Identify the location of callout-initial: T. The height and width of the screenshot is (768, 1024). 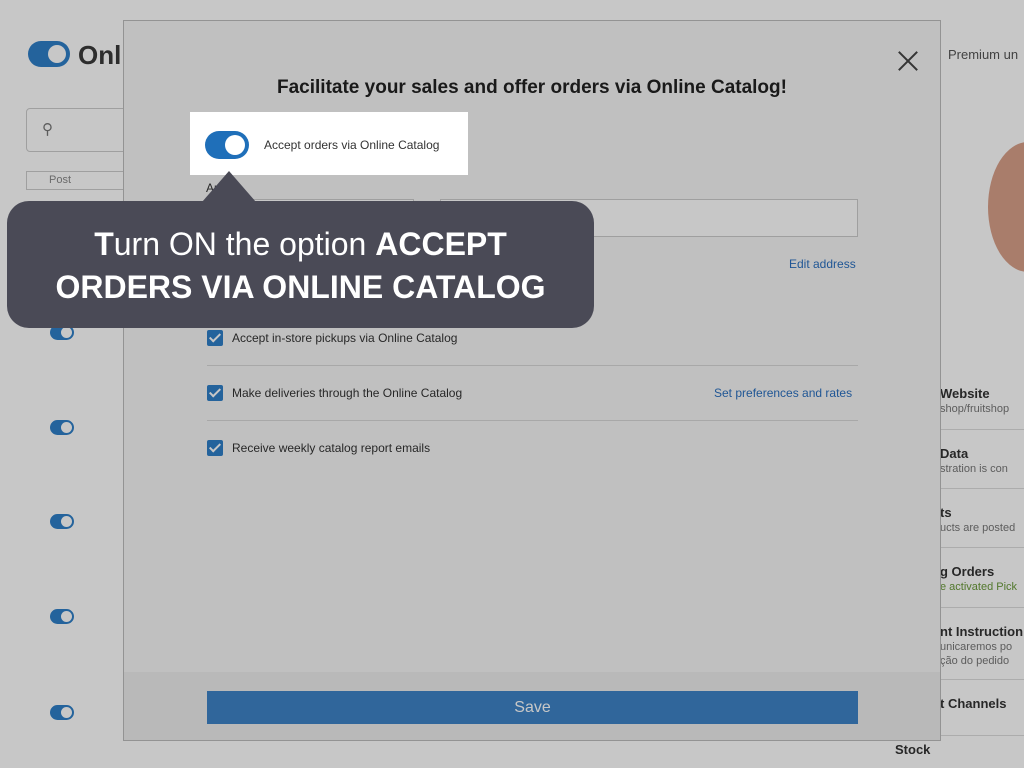
(104, 244).